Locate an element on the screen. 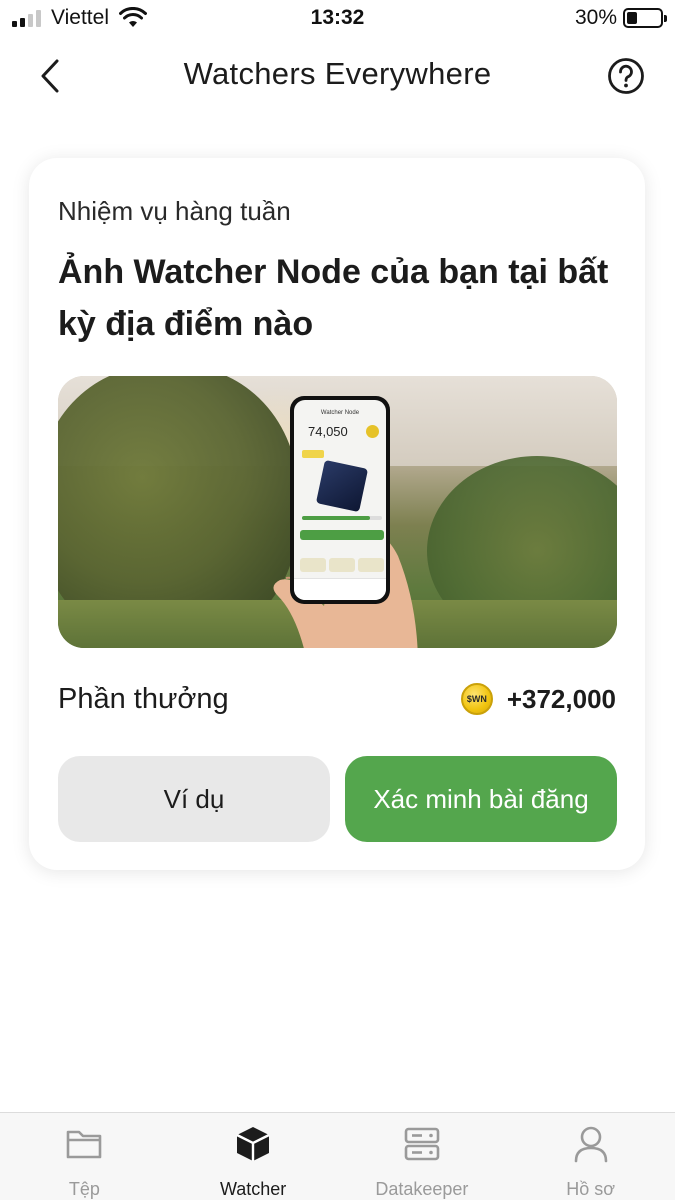  tab-datakeeper: Datakeeper is located at coordinates (422, 1156).